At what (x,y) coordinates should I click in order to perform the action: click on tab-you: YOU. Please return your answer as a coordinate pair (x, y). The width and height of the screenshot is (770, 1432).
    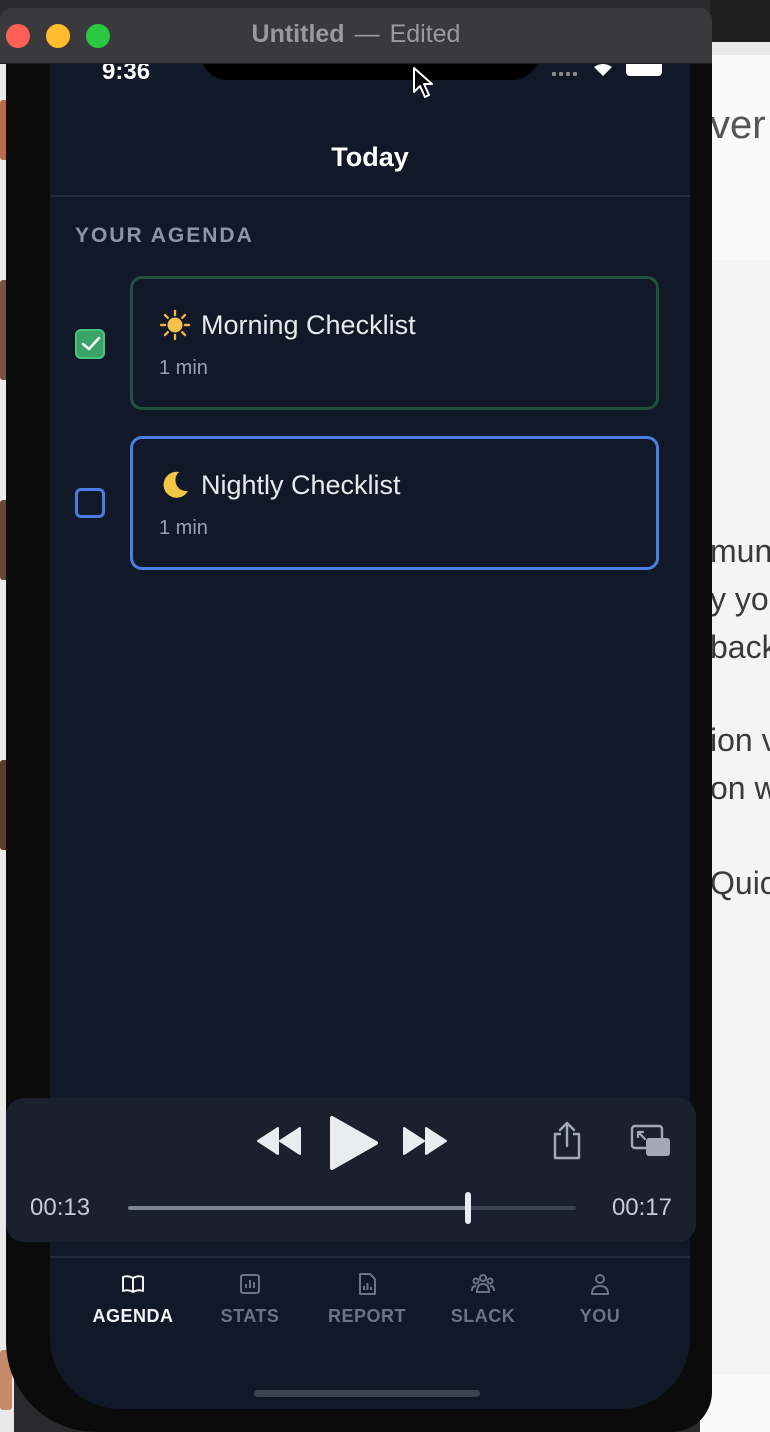
    Looking at the image, I should click on (600, 1299).